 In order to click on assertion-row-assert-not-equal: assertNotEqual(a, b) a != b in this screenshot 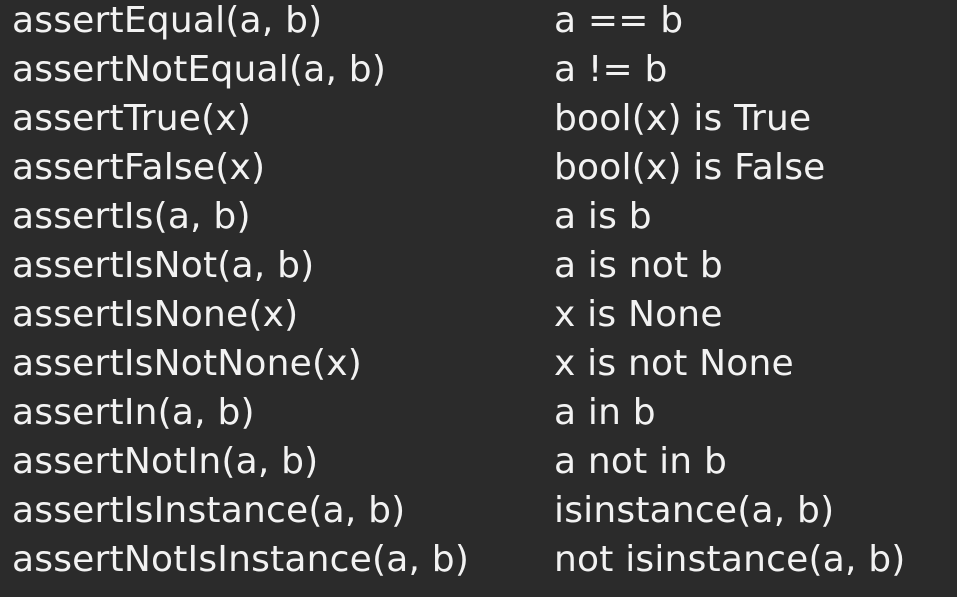, I will do `click(478, 69)`.